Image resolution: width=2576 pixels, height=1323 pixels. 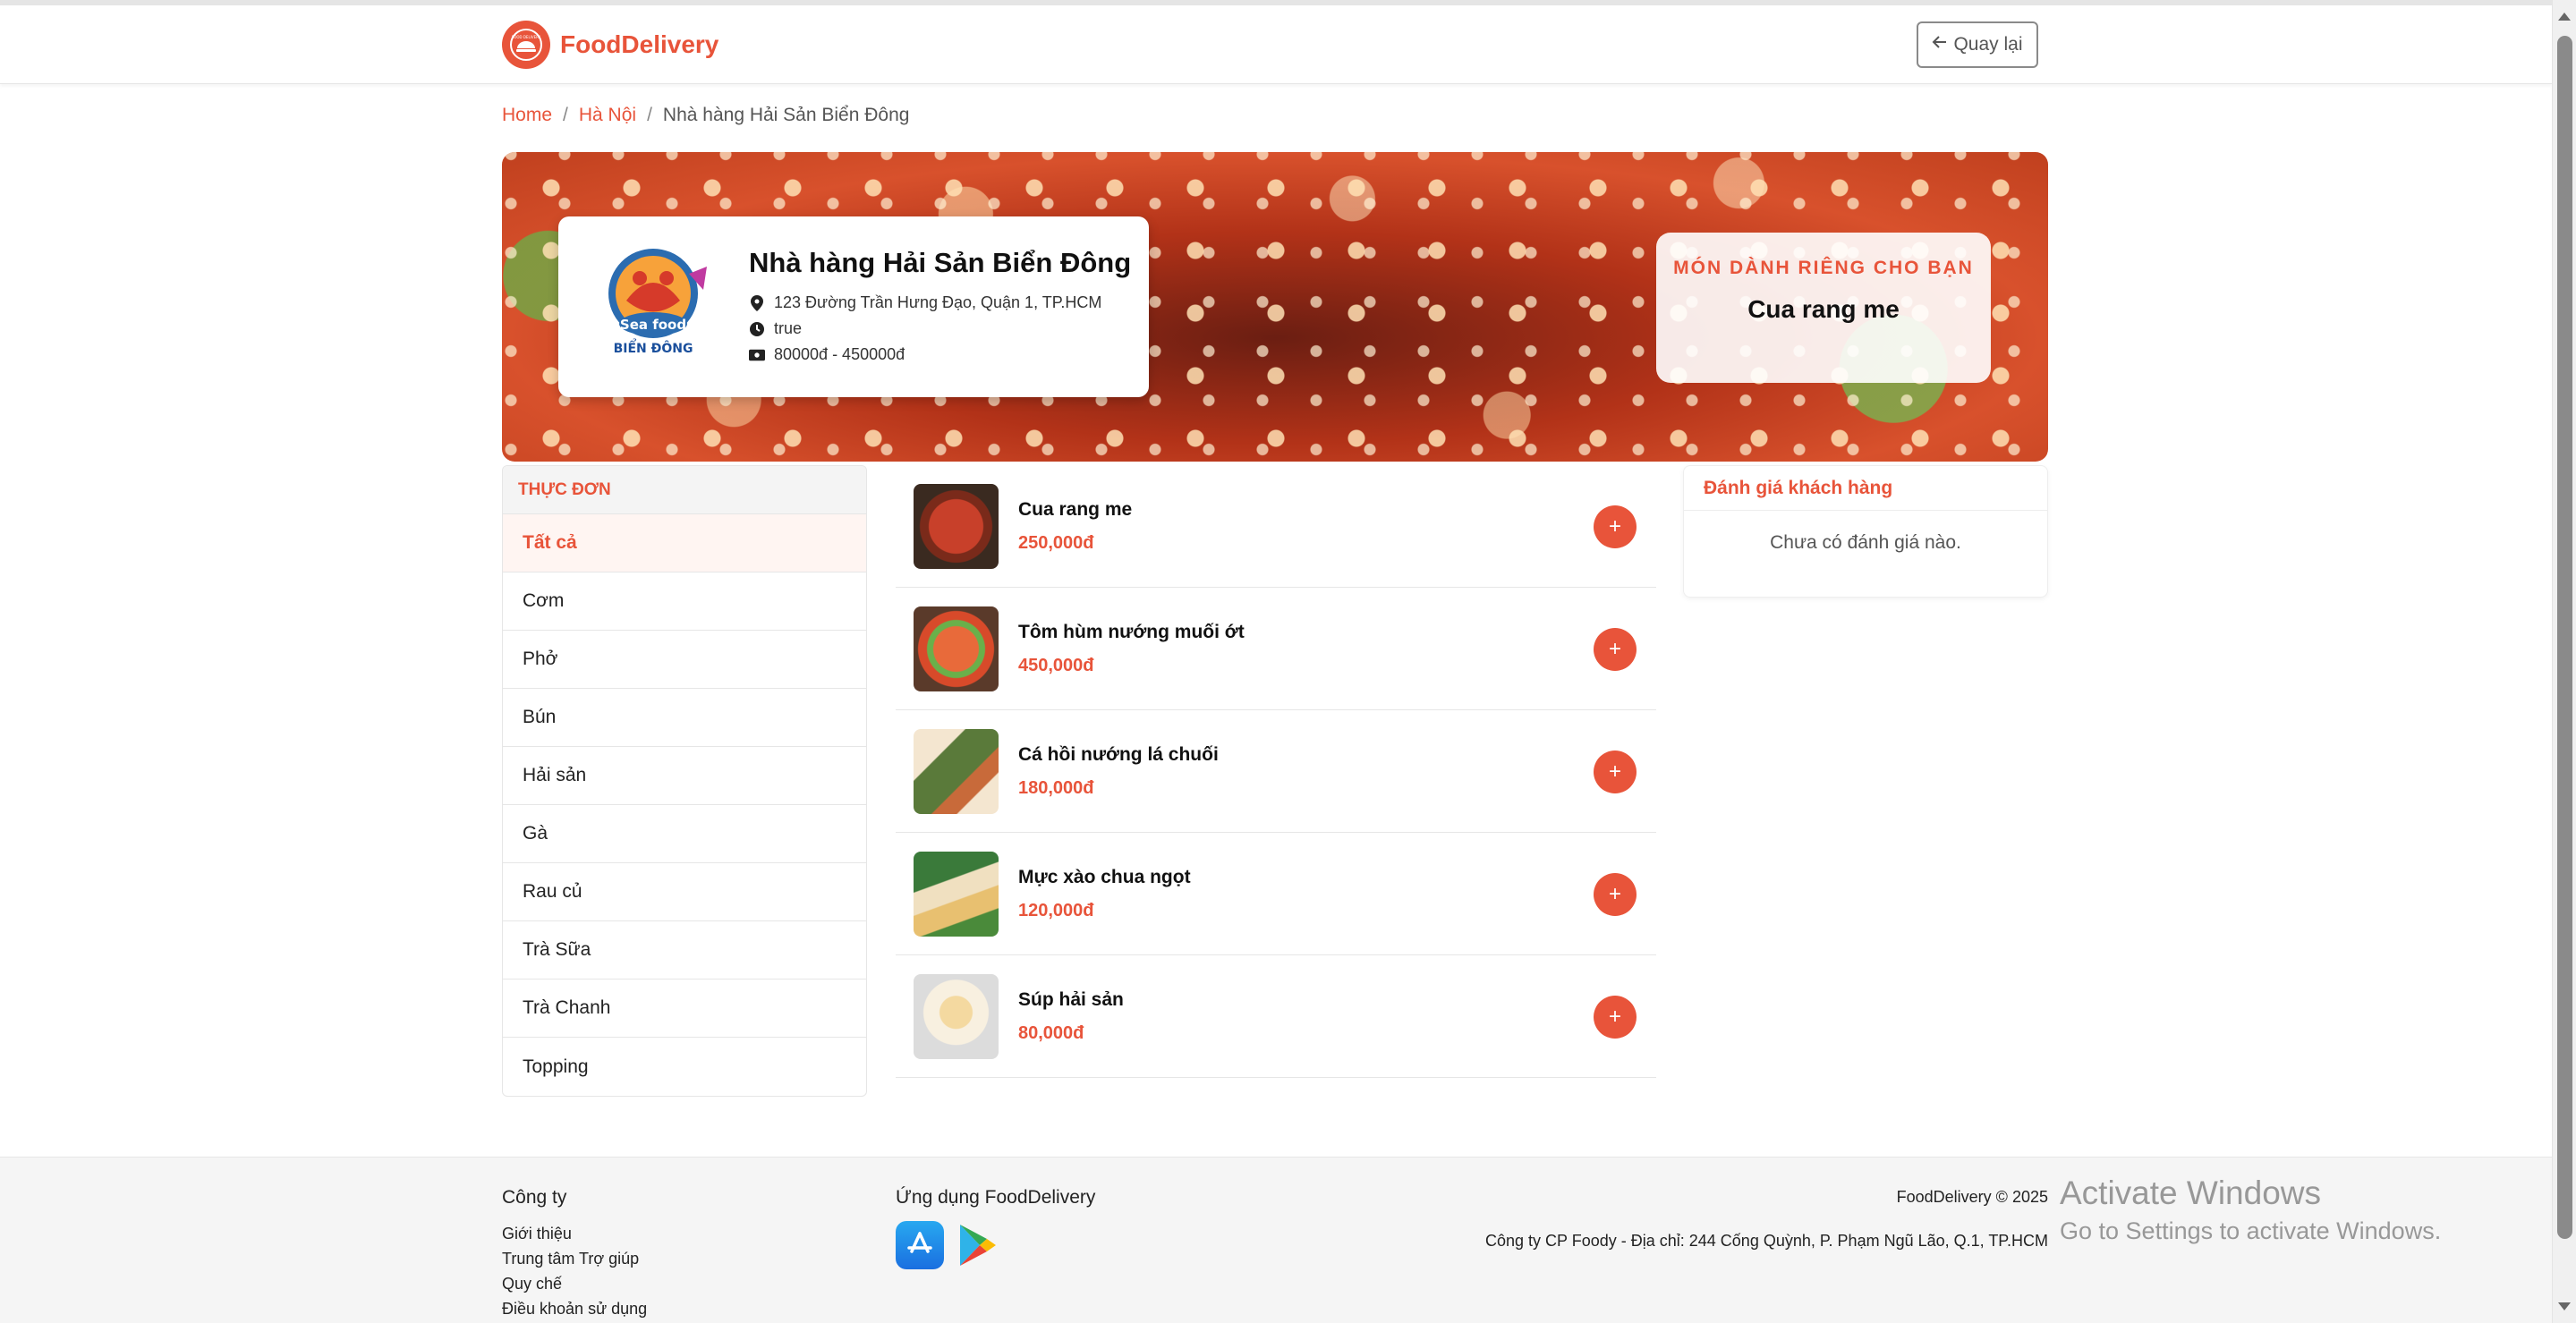 I want to click on footer-app: Ứng dụng FoodDelivery, so click(x=996, y=1230).